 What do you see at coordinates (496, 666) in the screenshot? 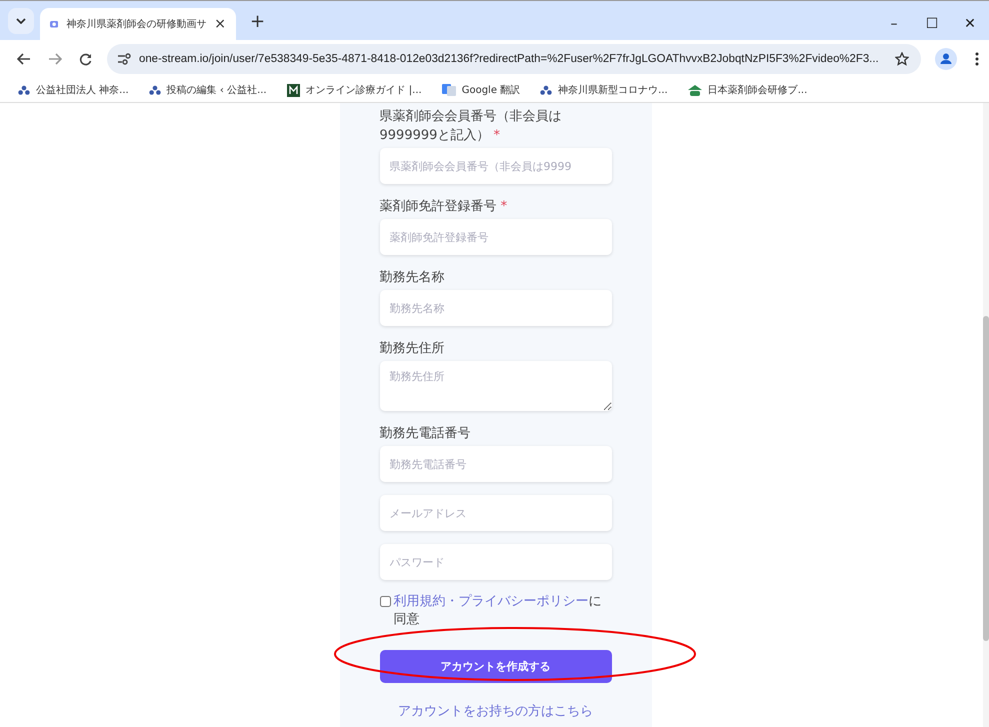
I see `create-account-button: アカウントを作成する` at bounding box center [496, 666].